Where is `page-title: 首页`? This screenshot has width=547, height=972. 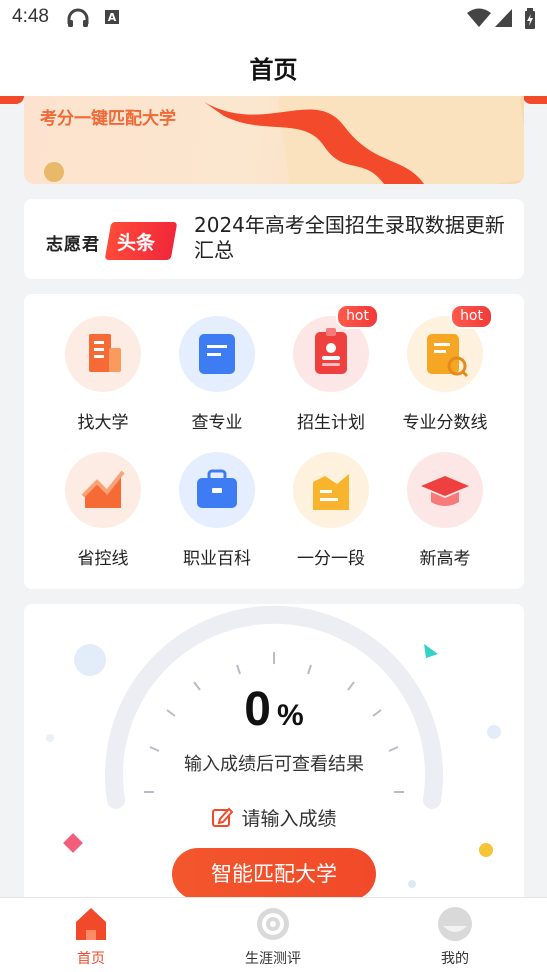
page-title: 首页 is located at coordinates (273, 70).